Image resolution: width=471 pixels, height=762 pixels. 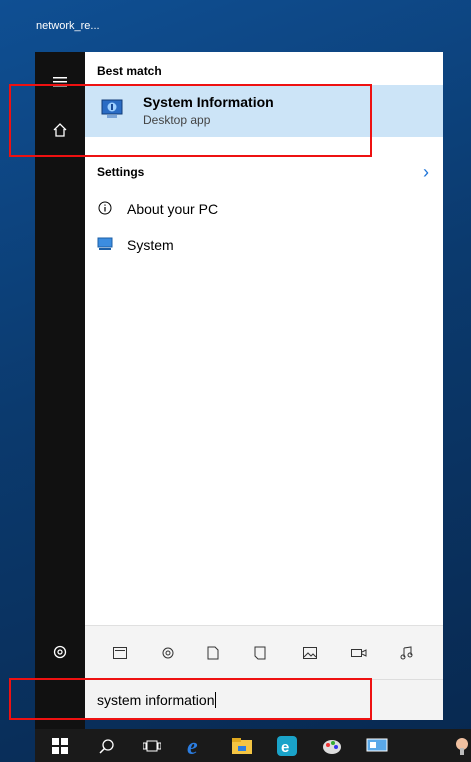 I want to click on settings-app-icon, so click(x=460, y=746).